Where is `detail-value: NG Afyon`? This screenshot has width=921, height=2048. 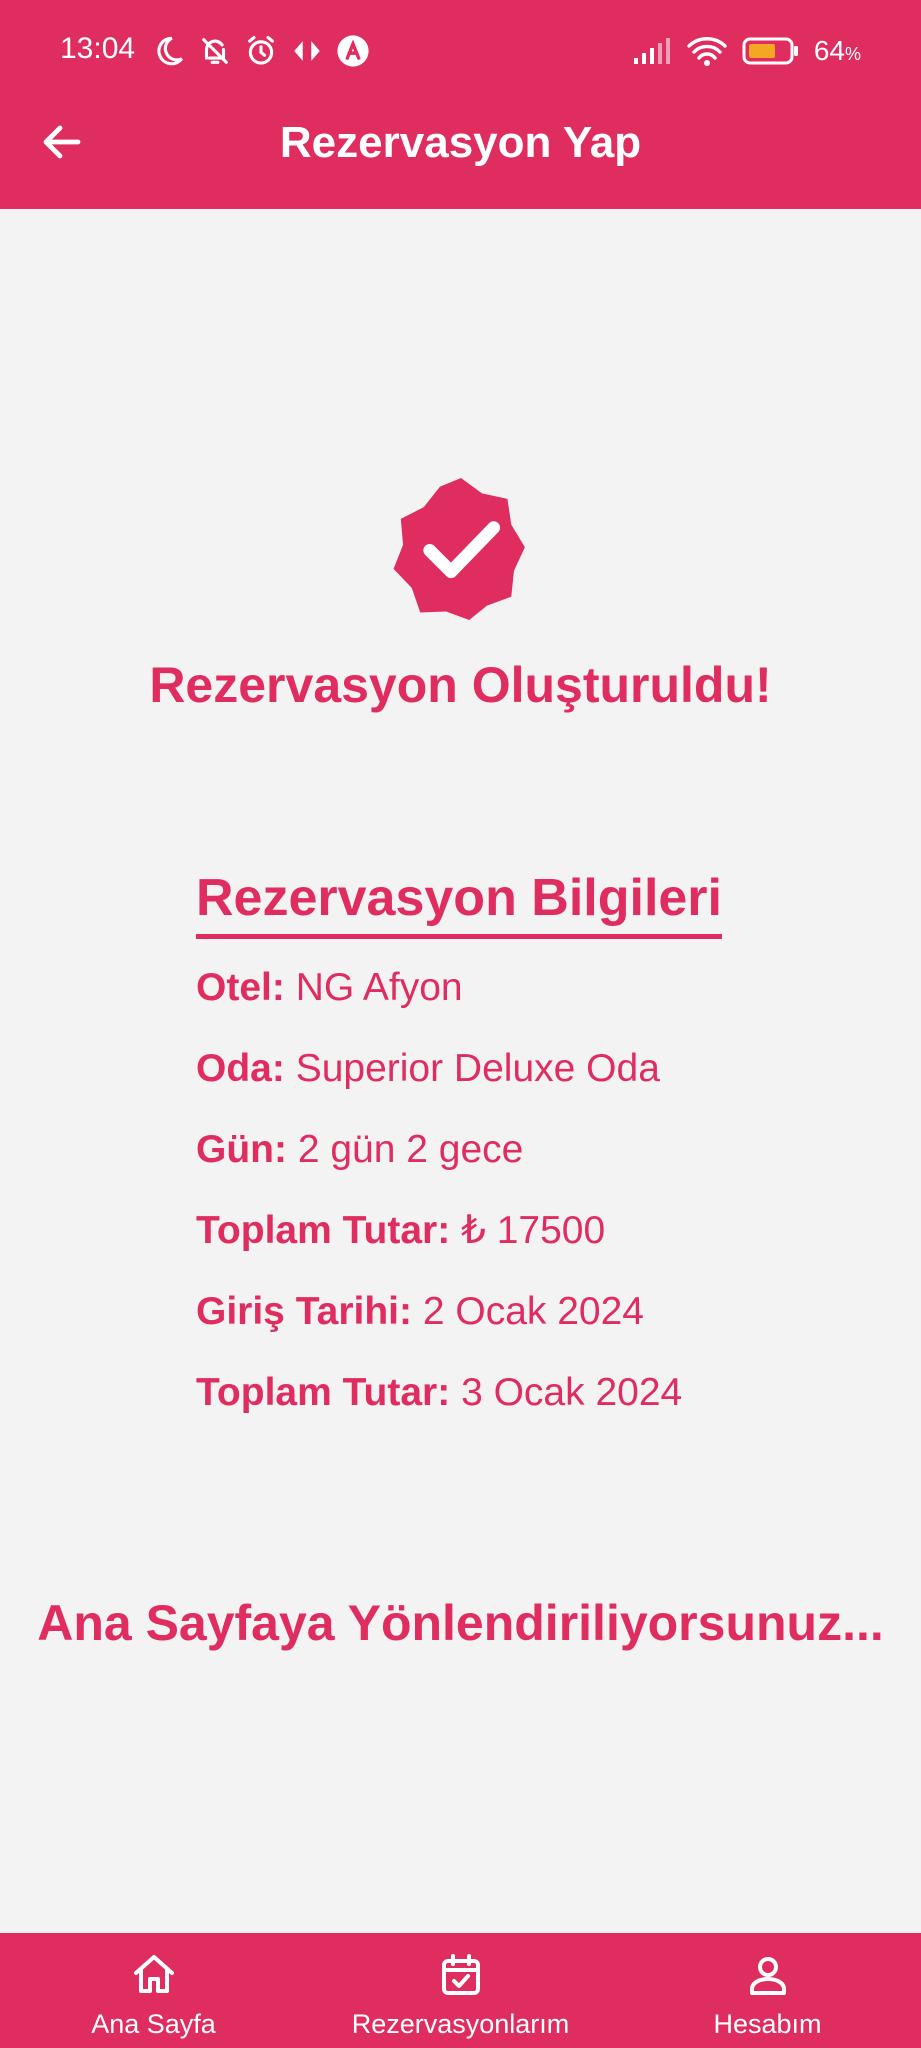
detail-value: NG Afyon is located at coordinates (379, 987).